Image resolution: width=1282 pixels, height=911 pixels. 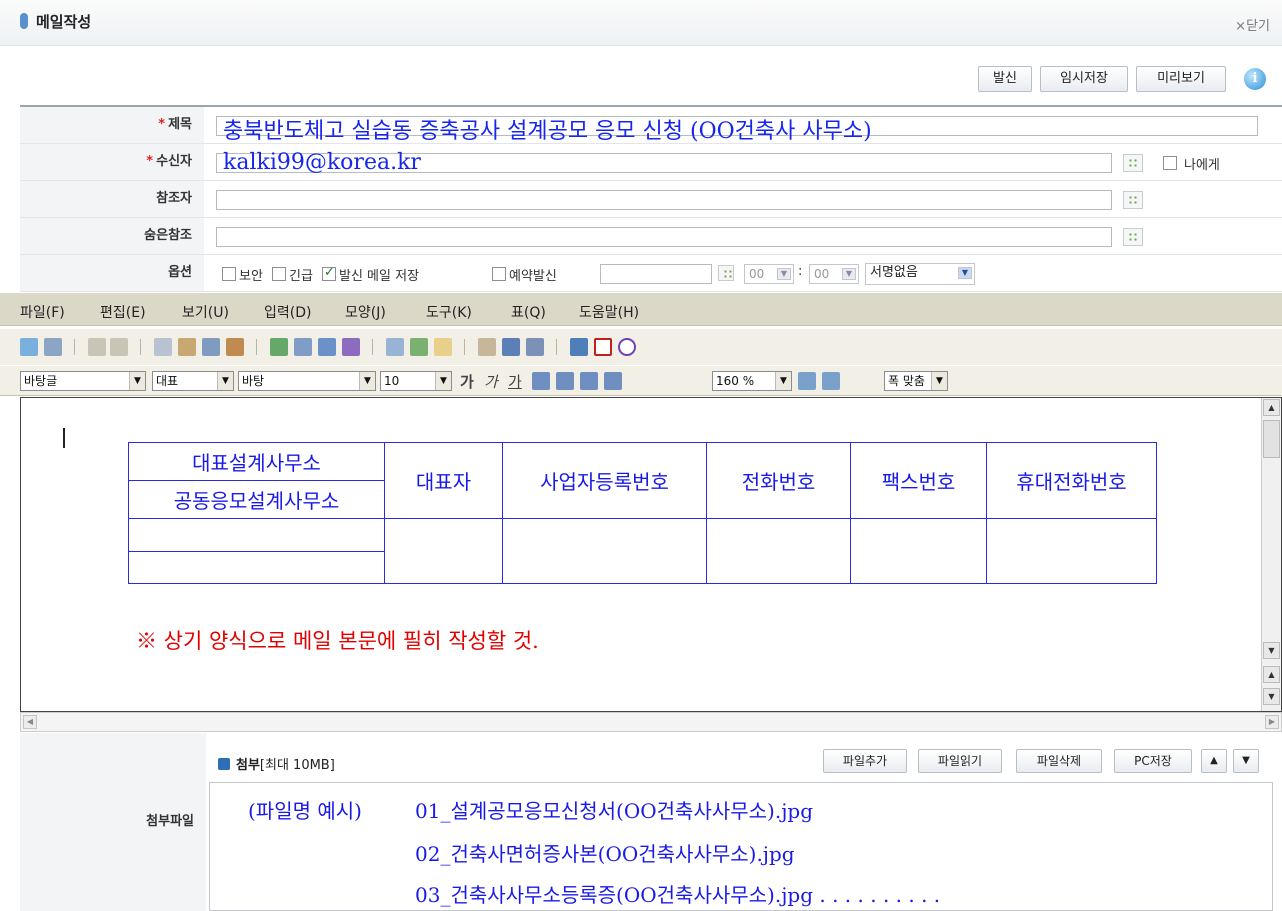 I want to click on scroll-thumb, so click(x=1271, y=439).